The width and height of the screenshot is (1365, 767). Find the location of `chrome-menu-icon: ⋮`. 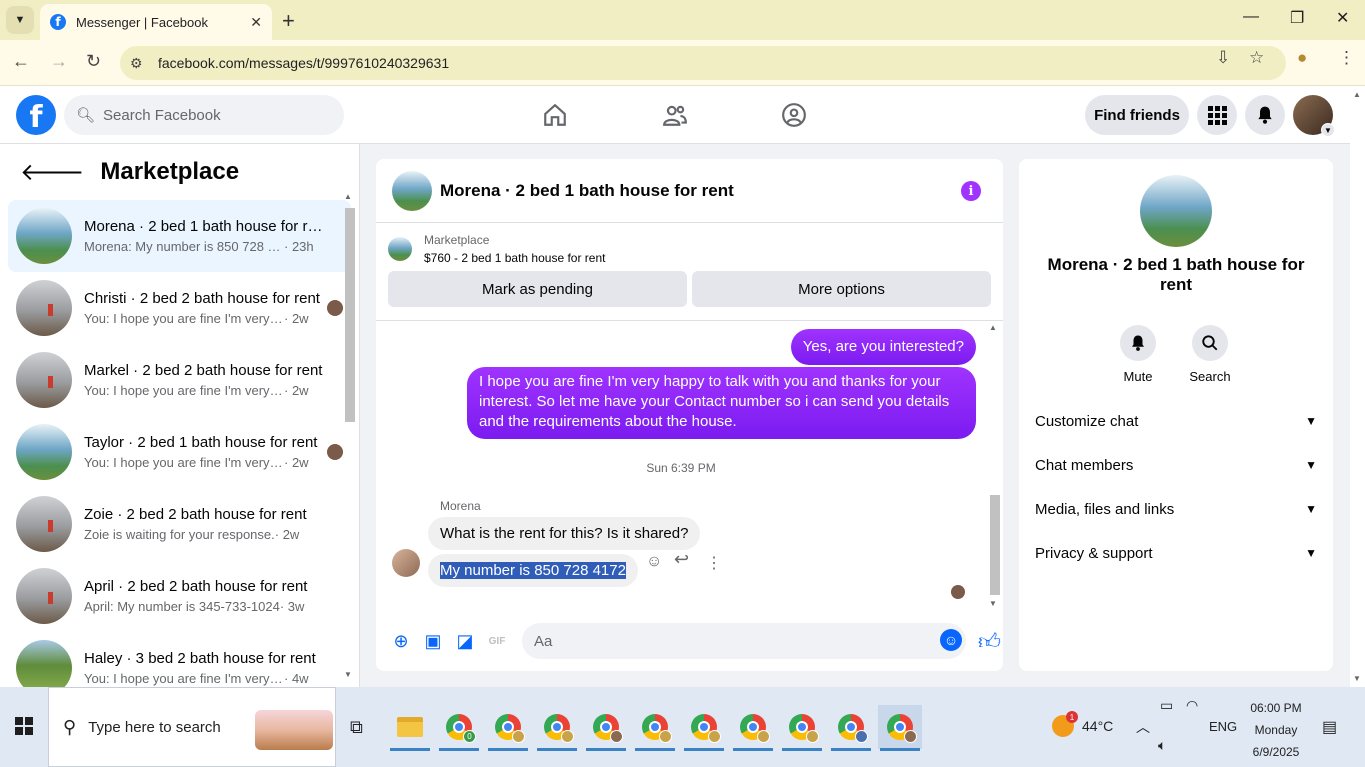

chrome-menu-icon: ⋮ is located at coordinates (1346, 58).